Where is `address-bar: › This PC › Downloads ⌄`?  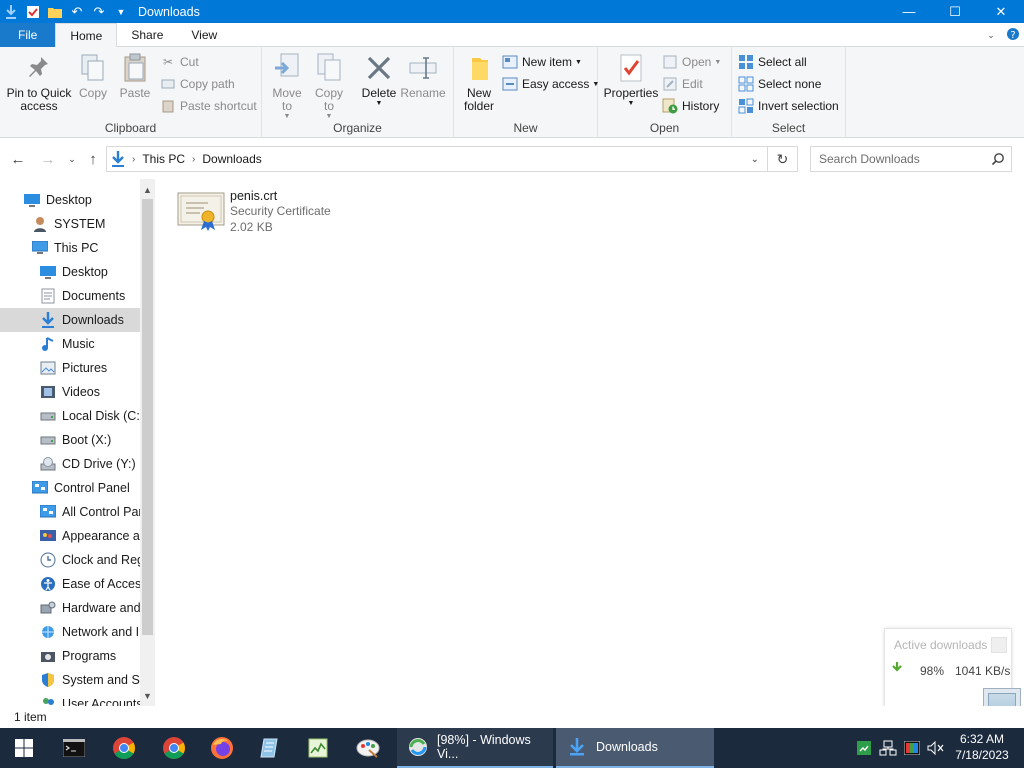
address-bar: › This PC › Downloads ⌄ is located at coordinates (437, 159).